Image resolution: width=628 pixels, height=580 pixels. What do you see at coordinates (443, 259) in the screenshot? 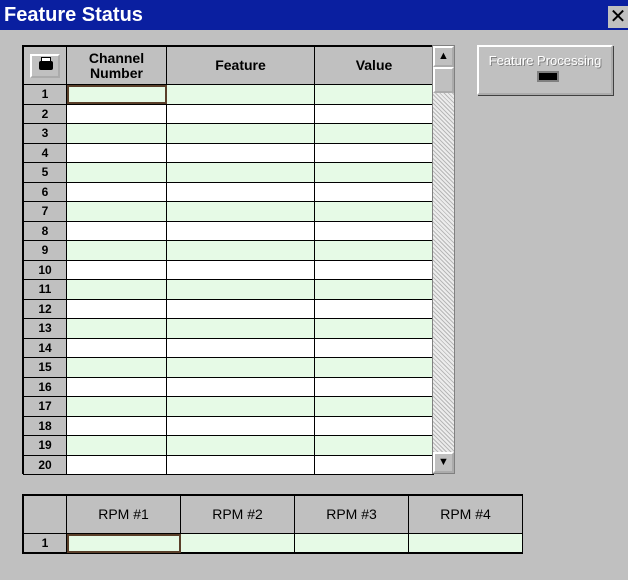
I see `vertical-scrollbar: ▲ ▼` at bounding box center [443, 259].